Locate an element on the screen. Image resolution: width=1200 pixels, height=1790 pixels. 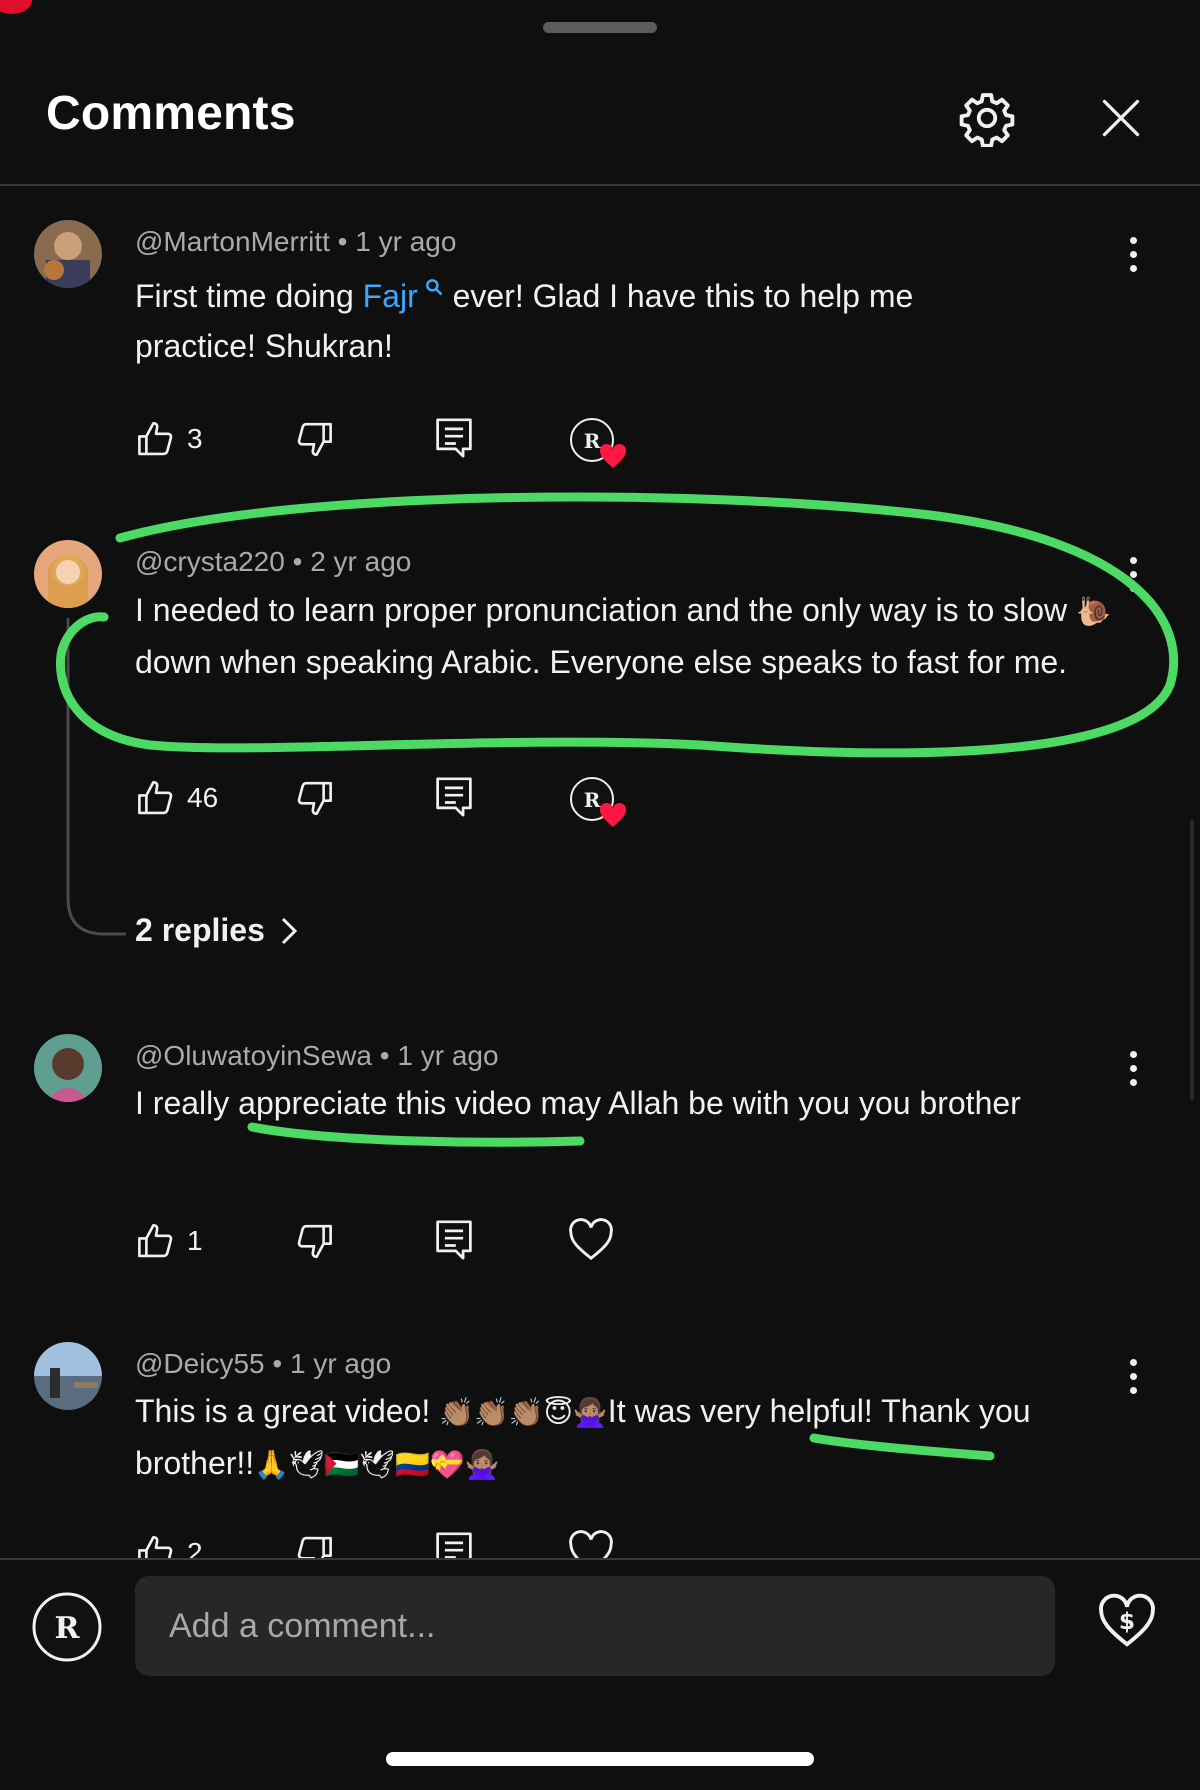
comment-author: @OluwatoyinSewa is located at coordinates (253, 1055).